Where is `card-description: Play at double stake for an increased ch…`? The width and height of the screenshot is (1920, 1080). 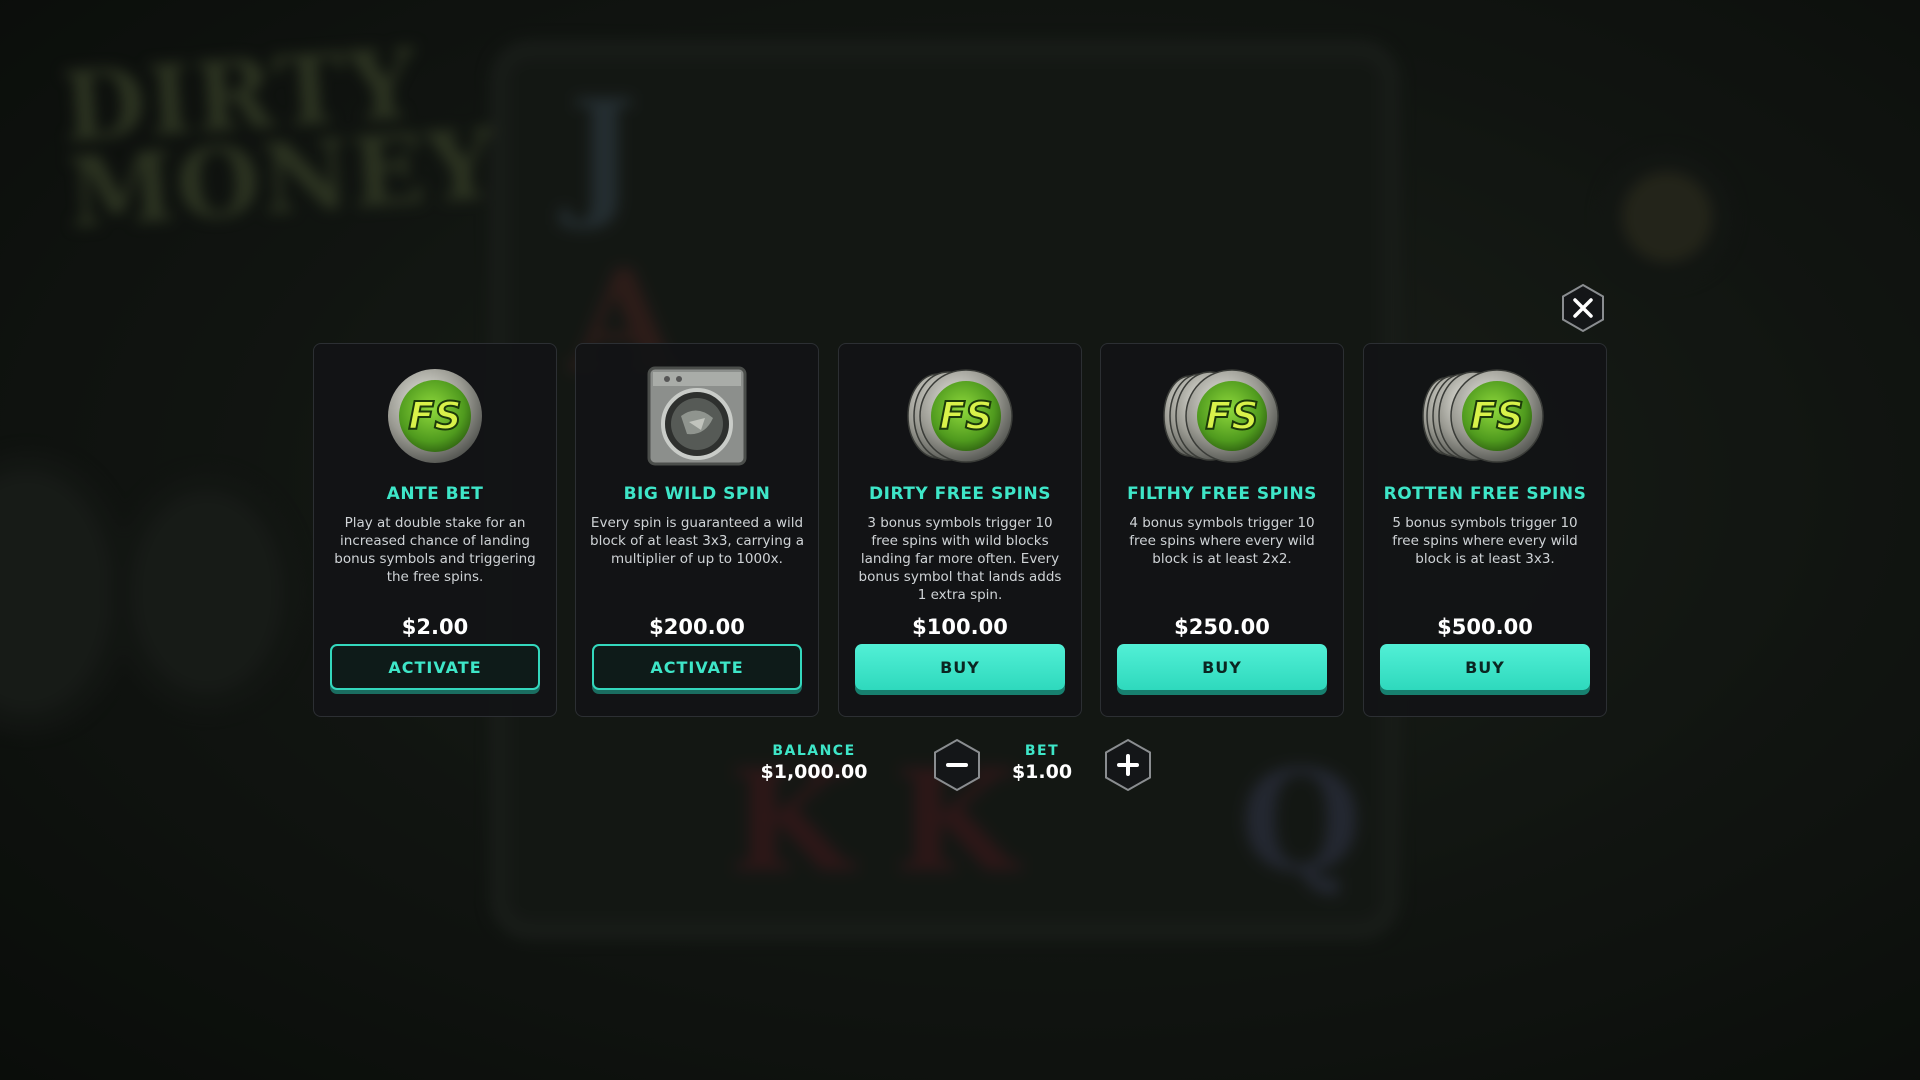
card-description: Play at double stake for an increased ch… is located at coordinates (435, 550).